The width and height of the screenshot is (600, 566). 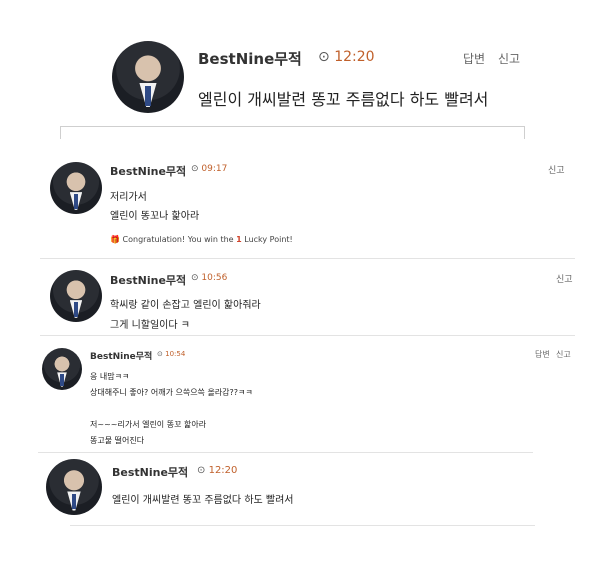 I want to click on comment-line: 그게 니할일이다 ㅋ, so click(x=150, y=325).